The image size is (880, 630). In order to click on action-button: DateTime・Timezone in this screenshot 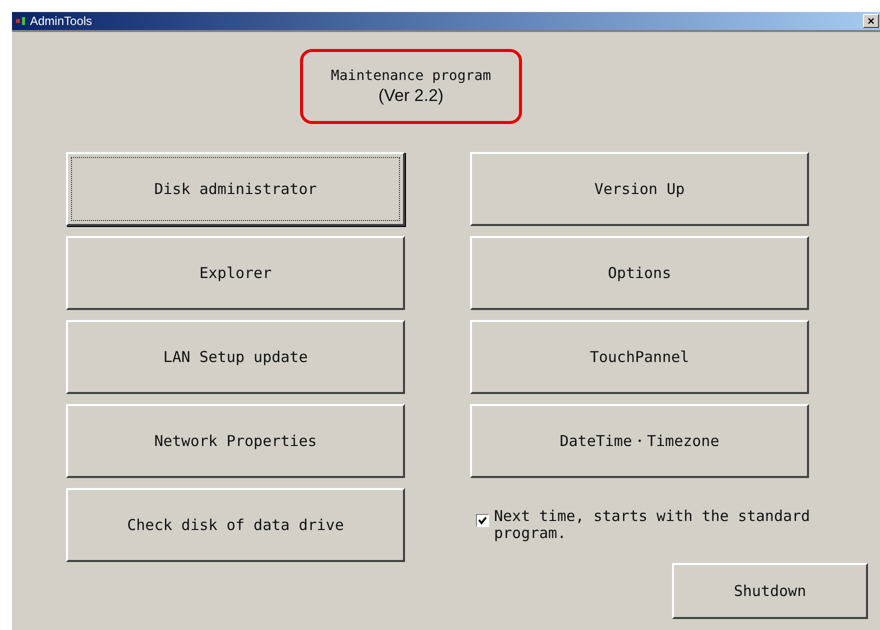, I will do `click(639, 441)`.